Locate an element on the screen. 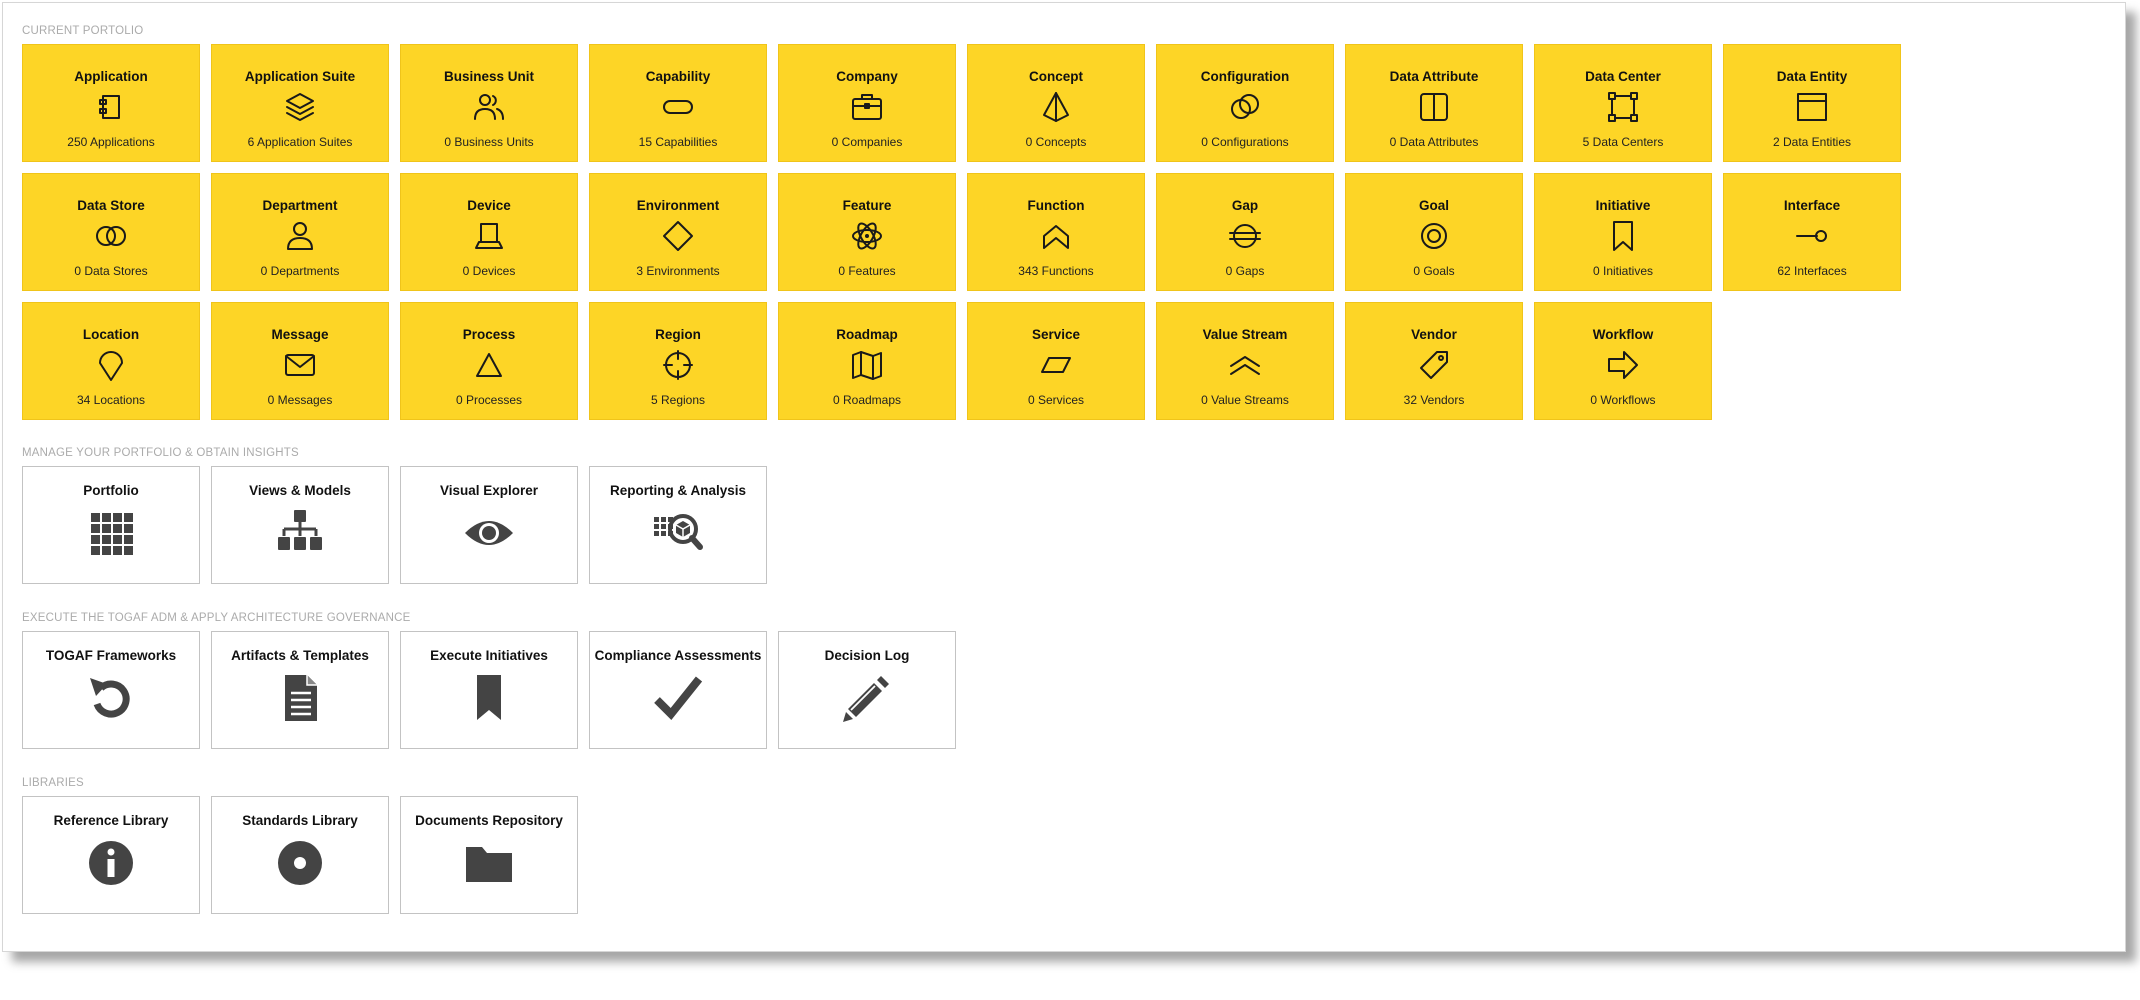 This screenshot has width=2140, height=1000. tile-title: Application Suite is located at coordinates (300, 76).